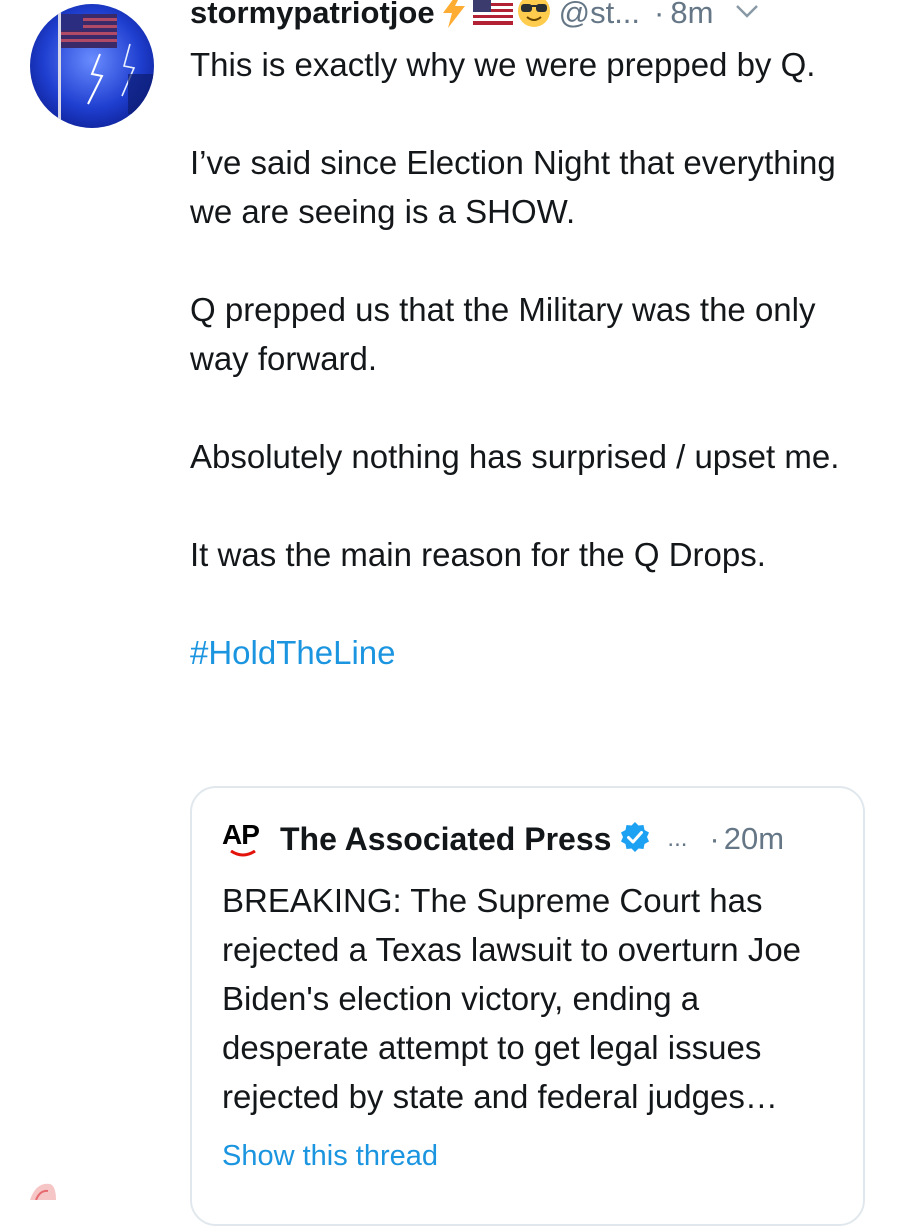 This screenshot has height=1226, width=897. I want to click on show-thread-link: Show this thread, so click(330, 1156).